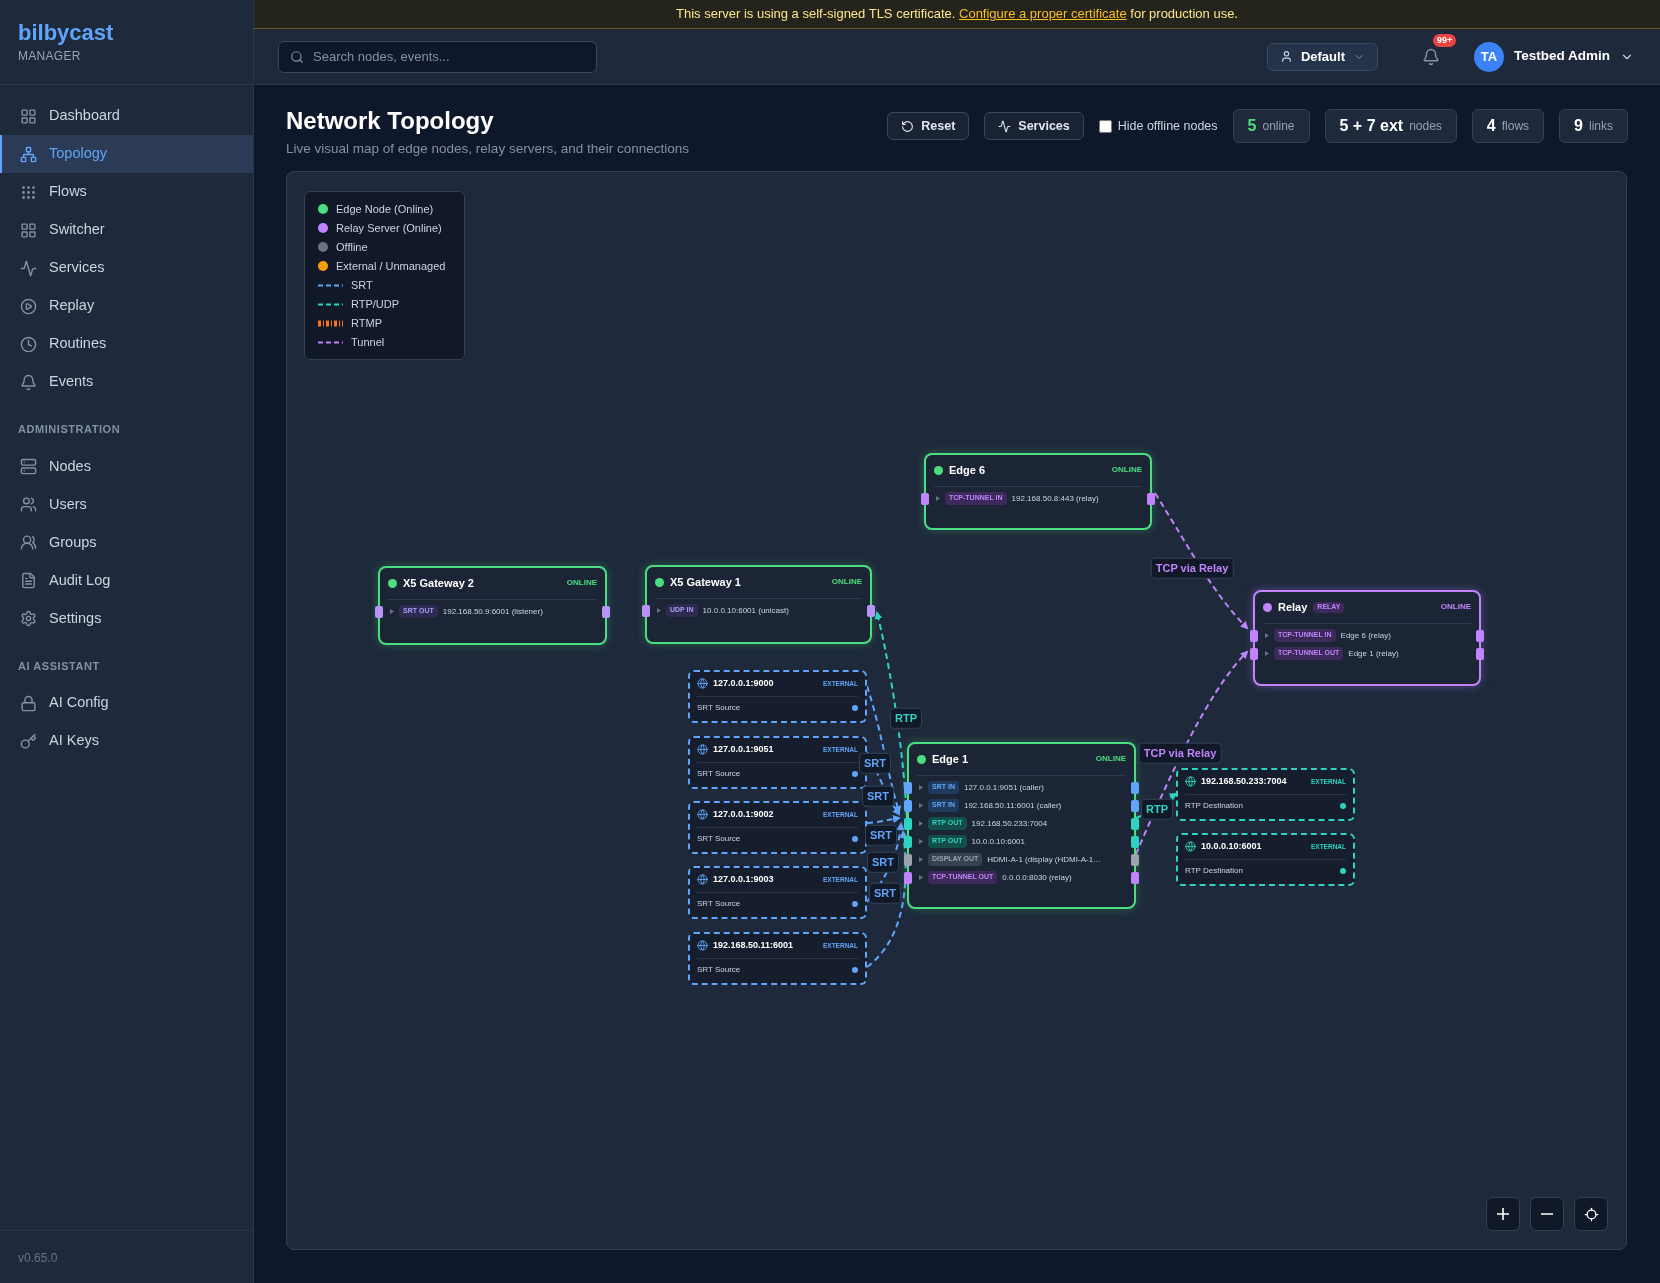  What do you see at coordinates (1009, 823) in the screenshot?
I see `port-address: 192.168.50.233:7004` at bounding box center [1009, 823].